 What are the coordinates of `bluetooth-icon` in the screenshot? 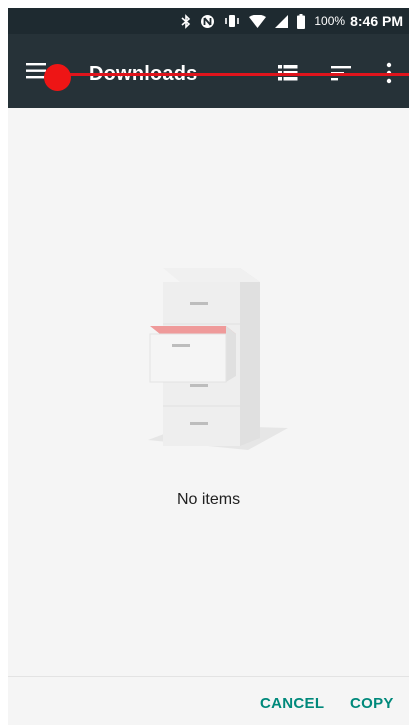 It's located at (186, 21).